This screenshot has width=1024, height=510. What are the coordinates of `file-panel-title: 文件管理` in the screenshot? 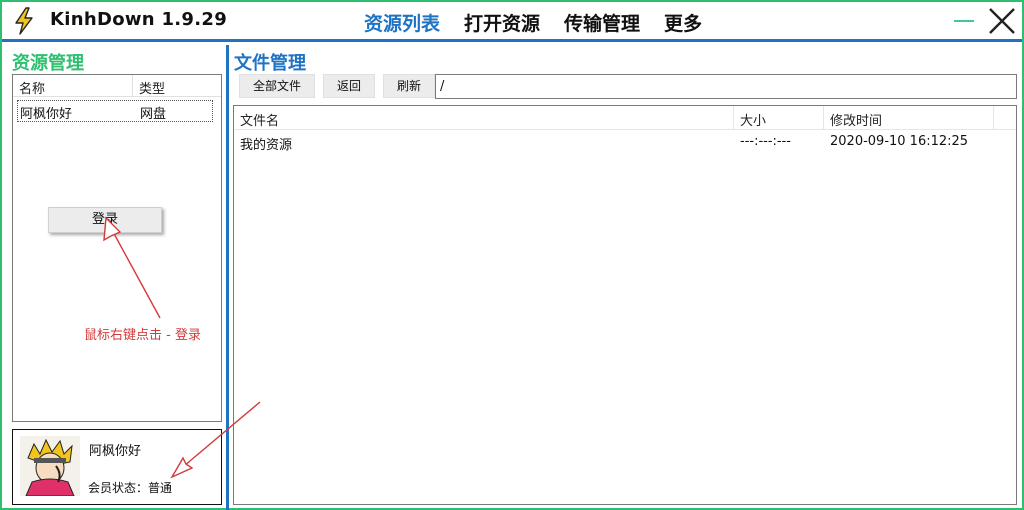 It's located at (270, 63).